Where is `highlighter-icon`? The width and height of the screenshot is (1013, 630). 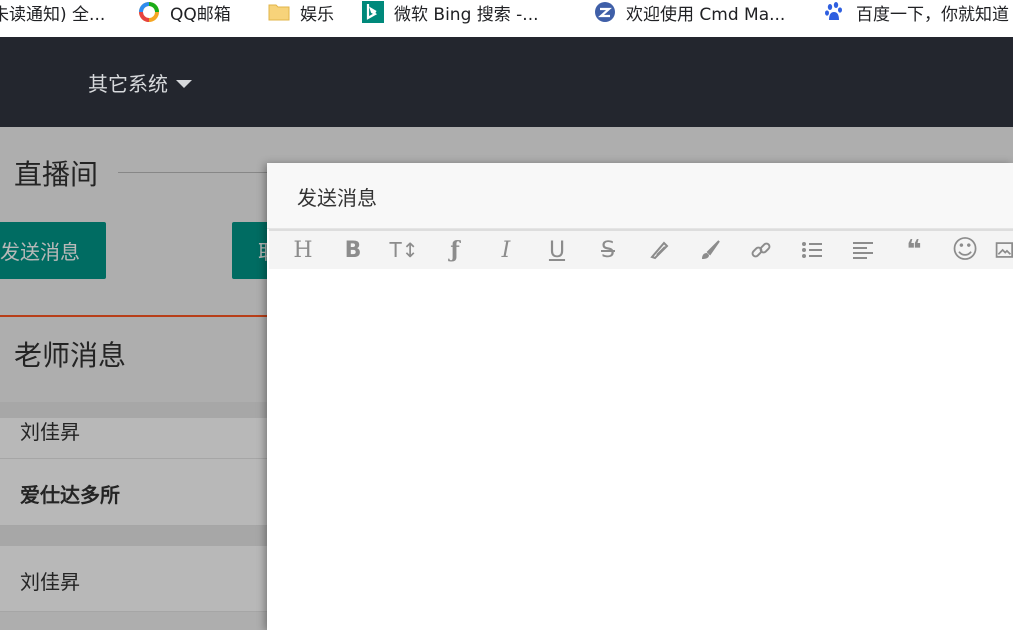 highlighter-icon is located at coordinates (659, 250).